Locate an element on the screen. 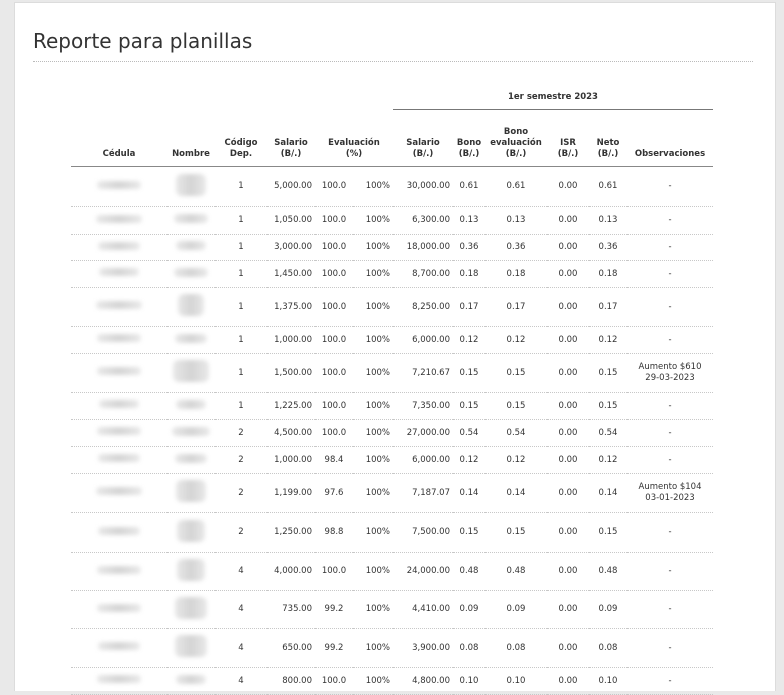  table-row: 4 650.00 99.2 100% 3,900.00 0.08 0.08 0.00 0.08- is located at coordinates (392, 648).